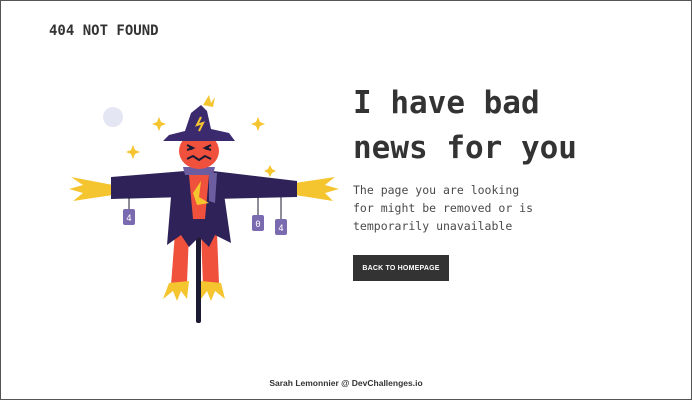  What do you see at coordinates (255, 185) in the screenshot?
I see `right-arm-coat` at bounding box center [255, 185].